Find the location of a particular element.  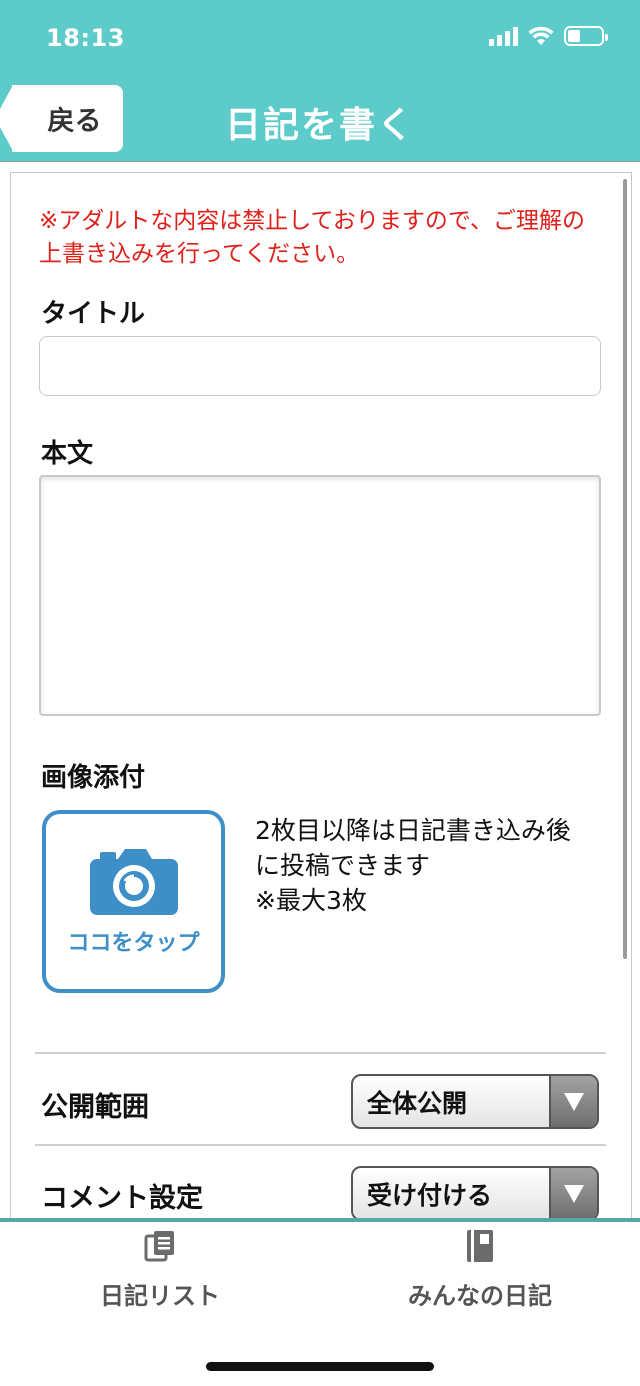

visibility-label: 公開範囲 is located at coordinates (95, 1107).